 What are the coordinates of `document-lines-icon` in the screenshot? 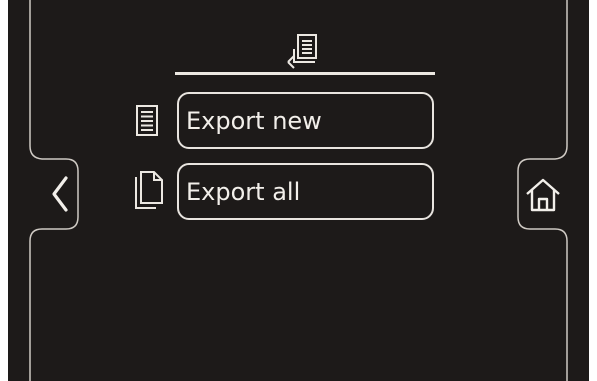 It's located at (147, 120).